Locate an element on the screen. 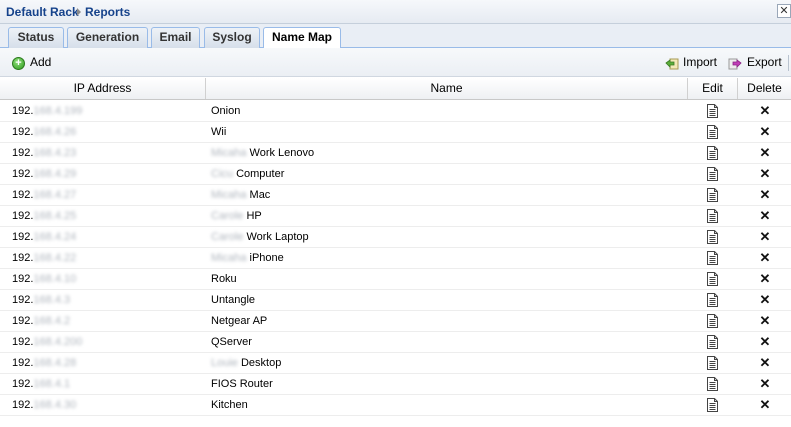 This screenshot has height=427, width=791. column-header-delete: Delete is located at coordinates (764, 88).